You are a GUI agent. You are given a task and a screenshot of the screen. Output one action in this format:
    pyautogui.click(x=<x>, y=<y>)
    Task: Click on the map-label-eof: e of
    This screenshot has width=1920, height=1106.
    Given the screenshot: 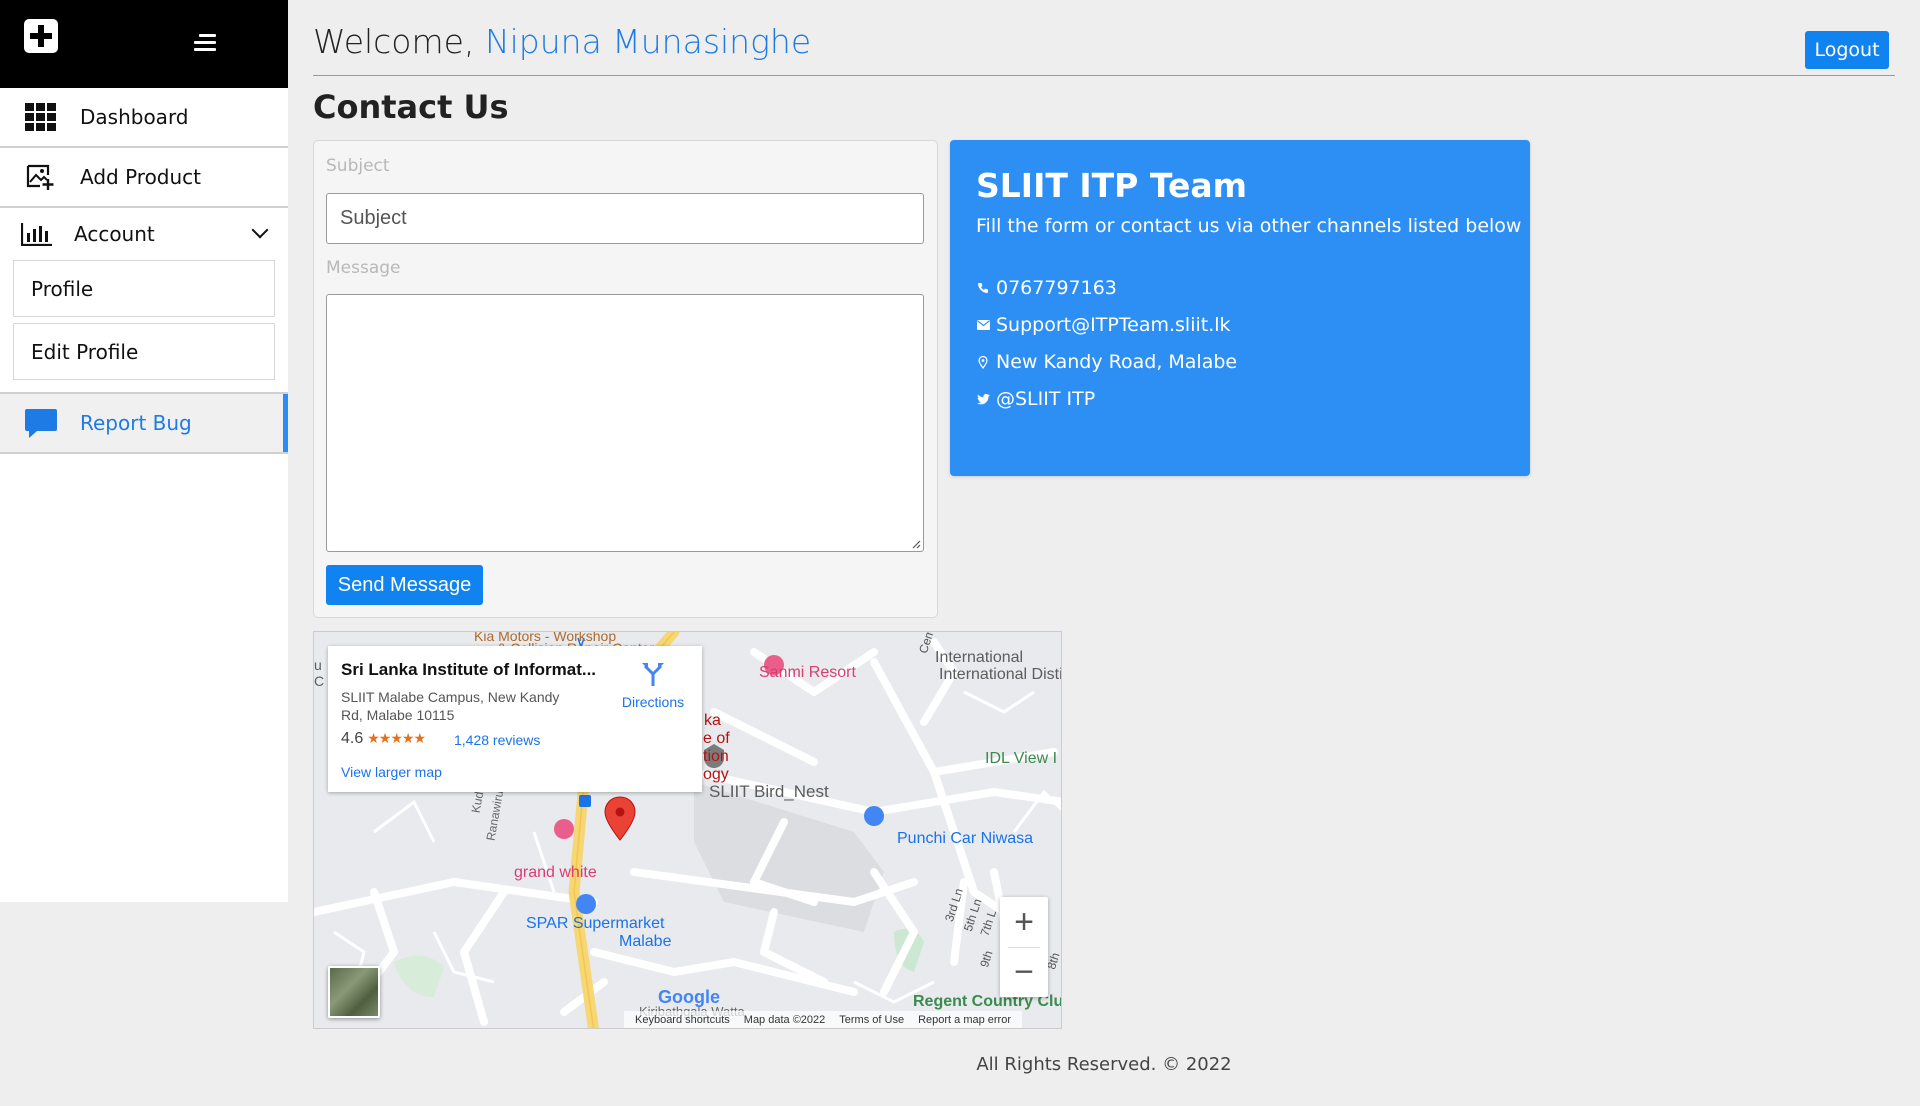 What is the action you would take?
    pyautogui.click(x=716, y=738)
    